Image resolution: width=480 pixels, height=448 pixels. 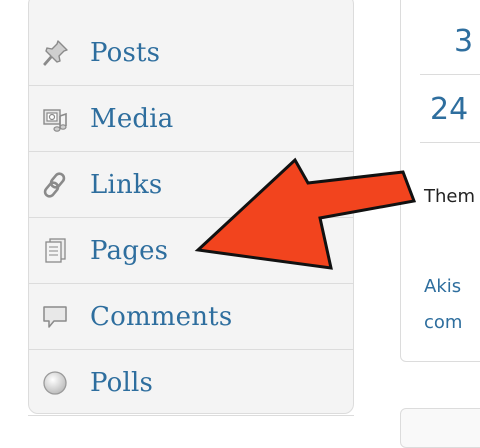 I want to click on menu-item-label: Media, so click(x=132, y=118).